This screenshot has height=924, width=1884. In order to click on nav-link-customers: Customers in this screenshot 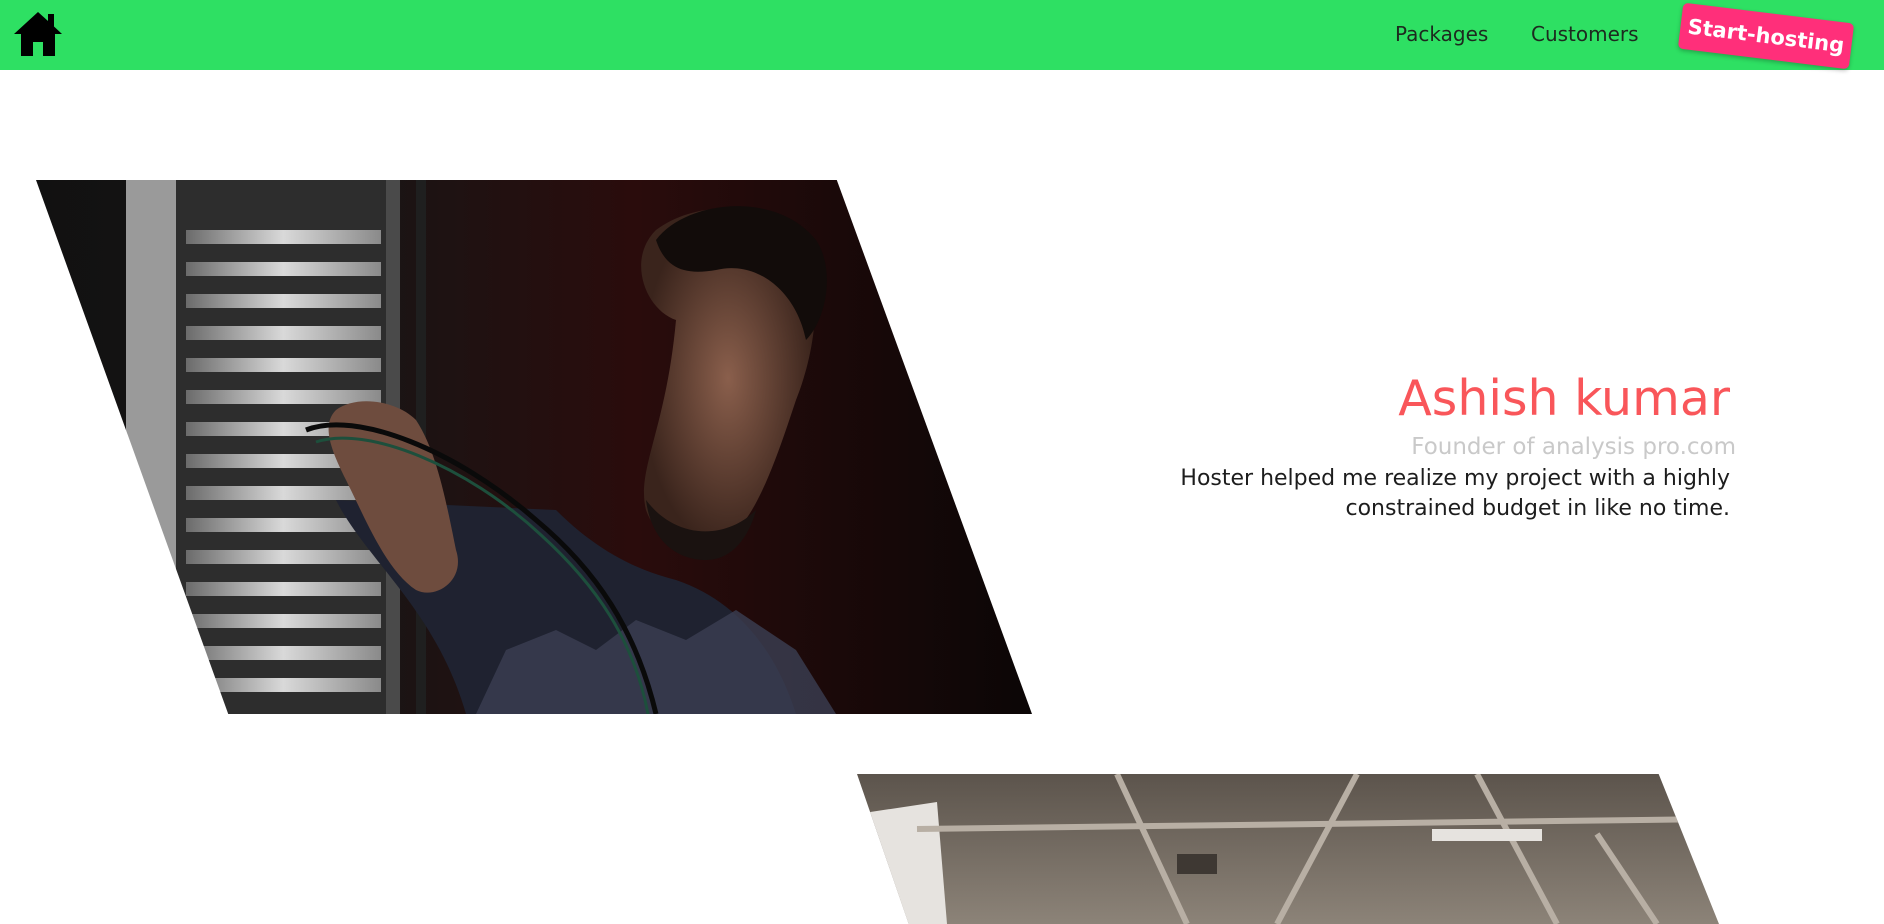, I will do `click(1585, 34)`.